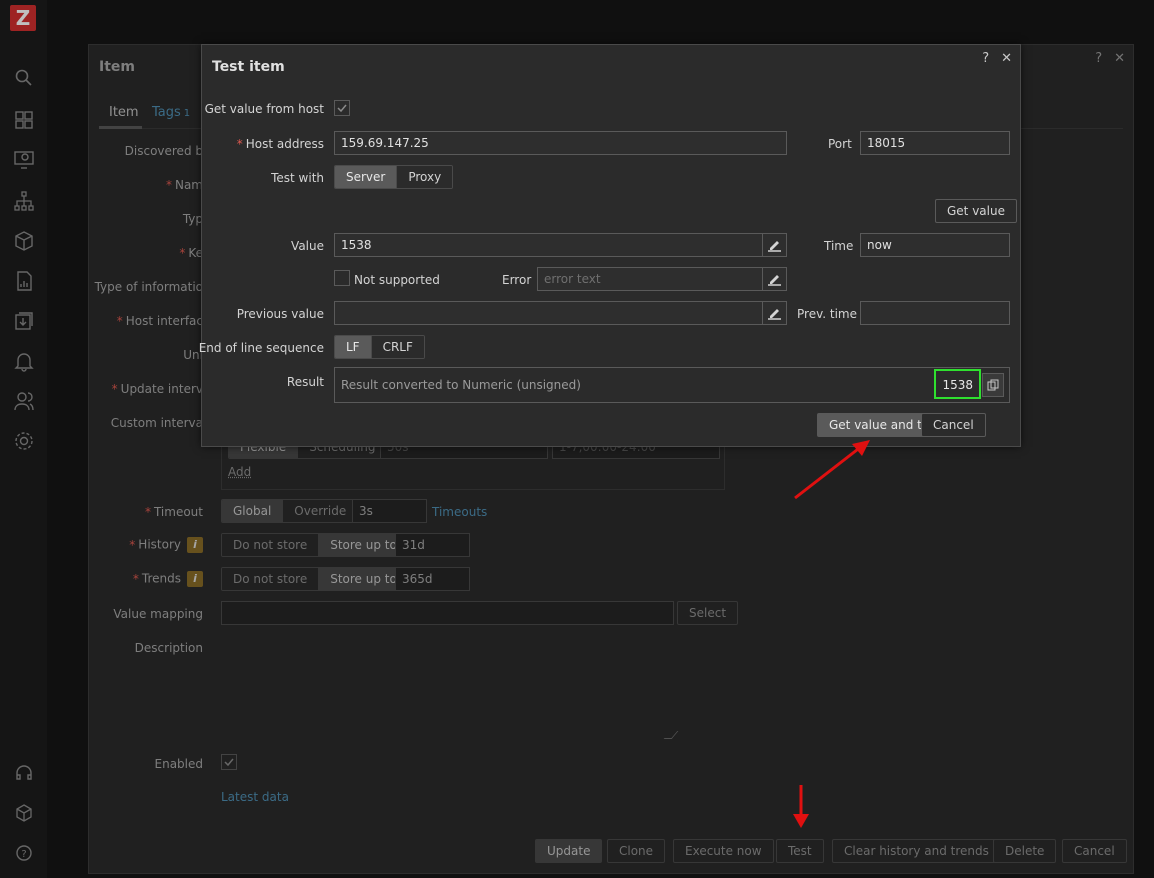 This screenshot has width=1154, height=878. What do you see at coordinates (1094, 851) in the screenshot?
I see `cancel-button: Cancel` at bounding box center [1094, 851].